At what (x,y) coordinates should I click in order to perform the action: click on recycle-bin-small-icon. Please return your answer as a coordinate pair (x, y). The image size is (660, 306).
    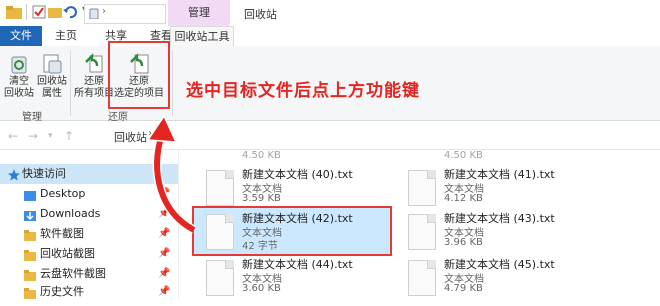
    Looking at the image, I should click on (94, 14).